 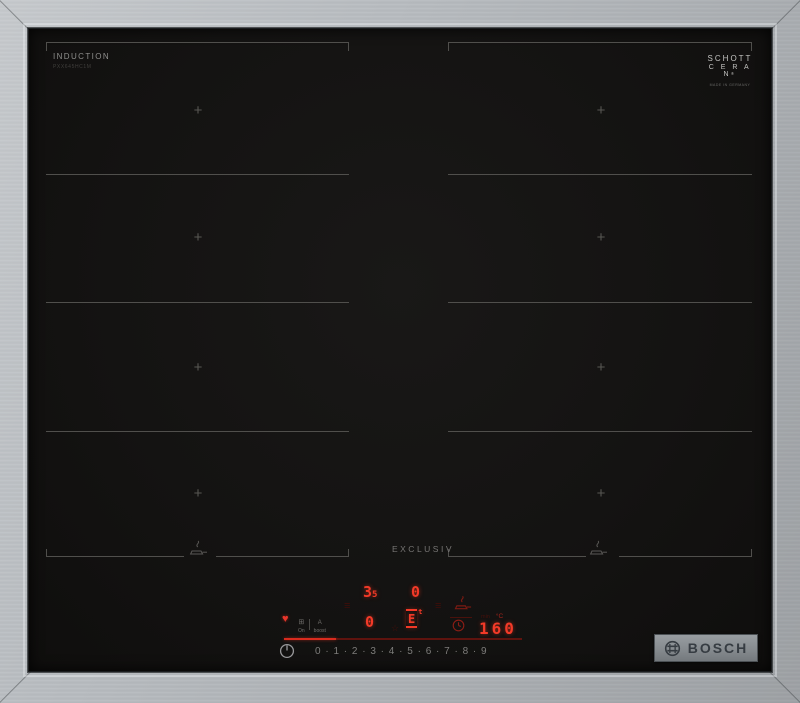 I want to click on power-level-selector: 0 · 1 · 2 · 3 · 4 · 5 · 6 · 7 · 8 · 9, so click(x=420, y=651).